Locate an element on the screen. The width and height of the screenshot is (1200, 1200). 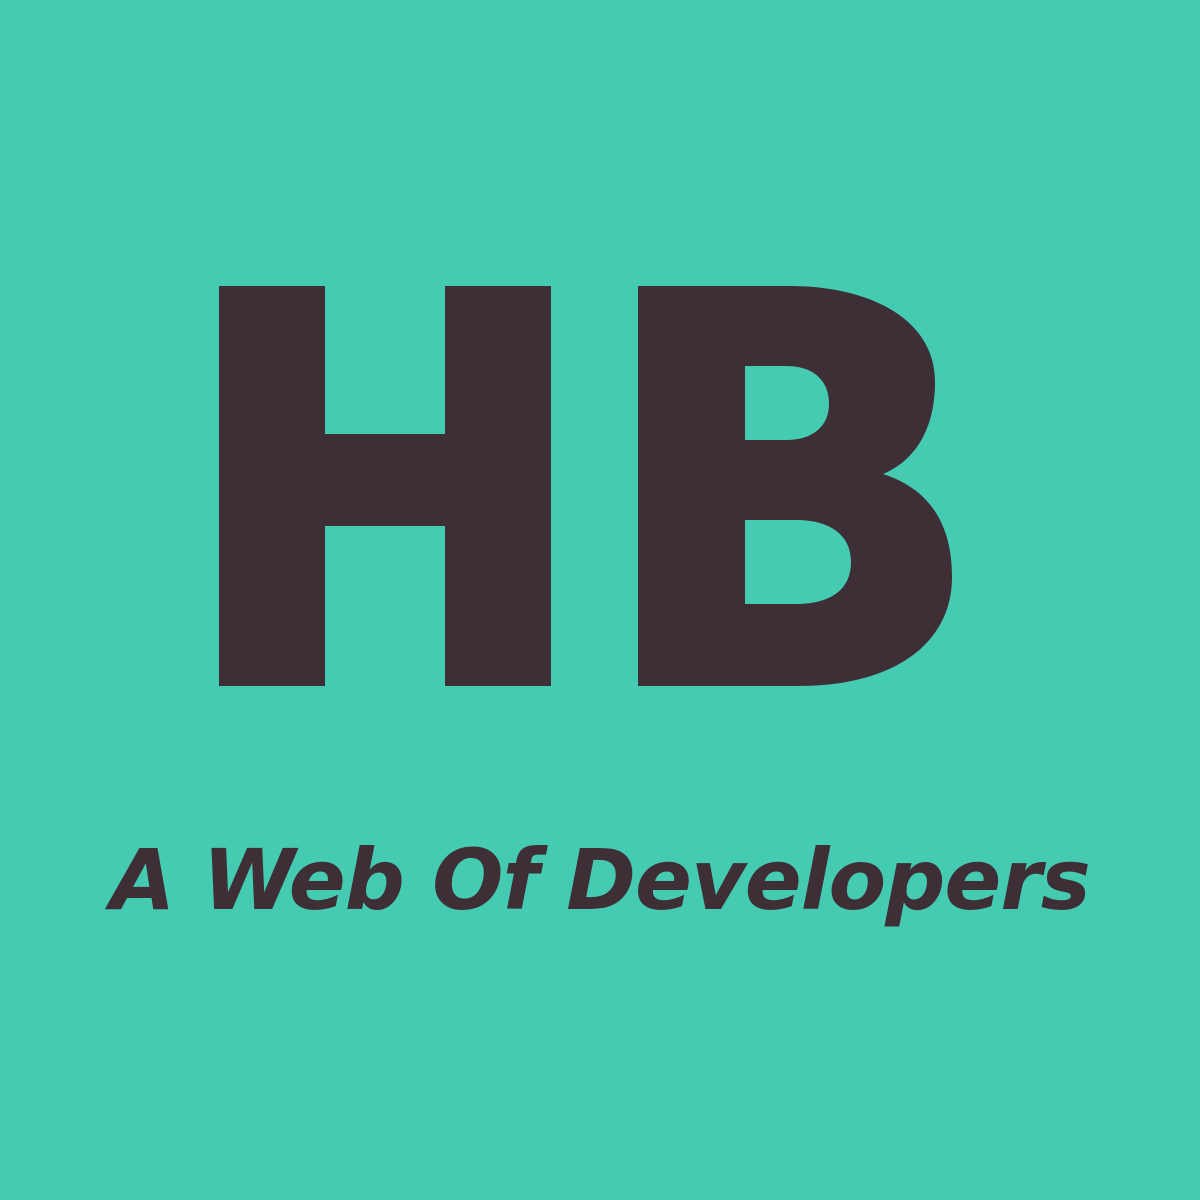
tagline: A Web Of Developers is located at coordinates (600, 880).